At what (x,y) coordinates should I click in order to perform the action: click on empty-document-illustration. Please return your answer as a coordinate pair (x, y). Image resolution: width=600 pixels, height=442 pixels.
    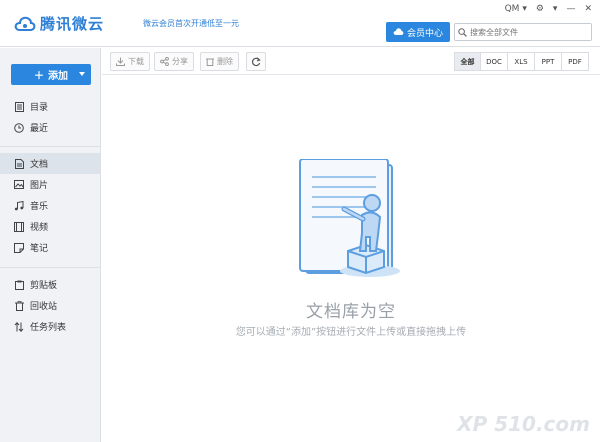
    Looking at the image, I should click on (349, 218).